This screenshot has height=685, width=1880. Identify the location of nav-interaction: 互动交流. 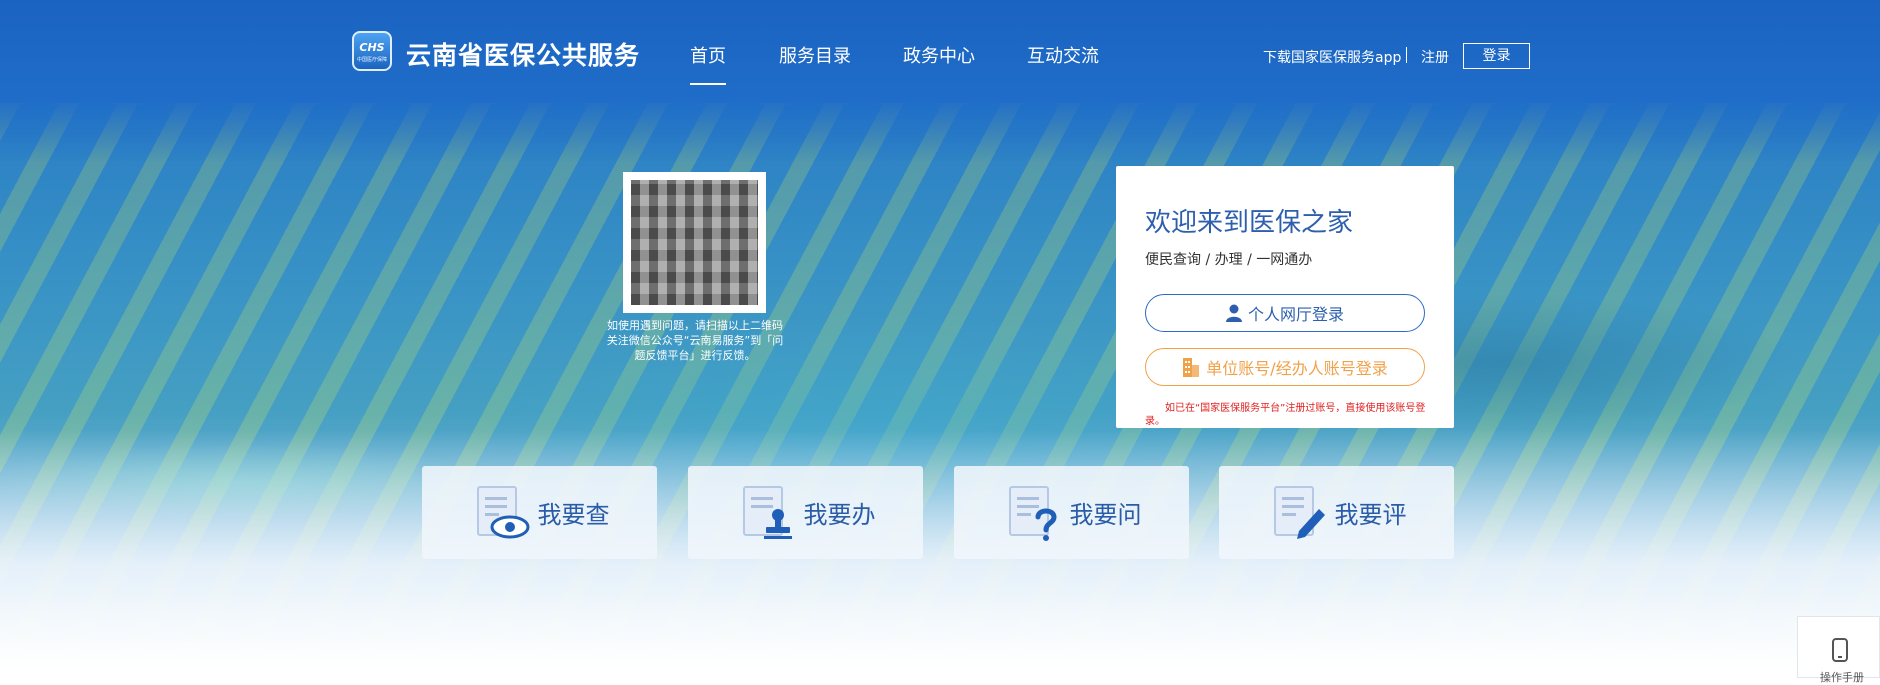
(1063, 55).